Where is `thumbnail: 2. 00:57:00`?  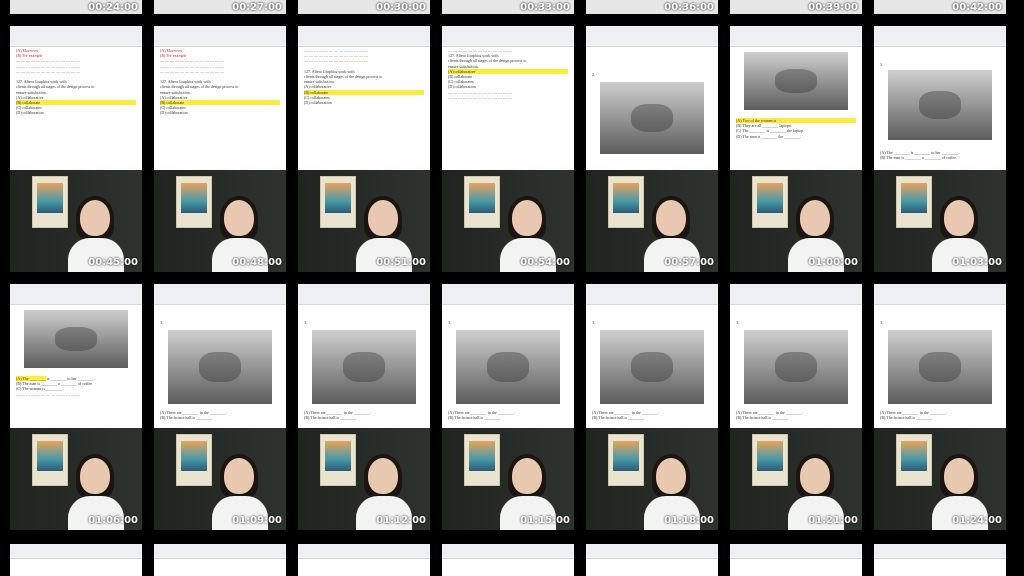
thumbnail: 2. 00:57:00 is located at coordinates (652, 149).